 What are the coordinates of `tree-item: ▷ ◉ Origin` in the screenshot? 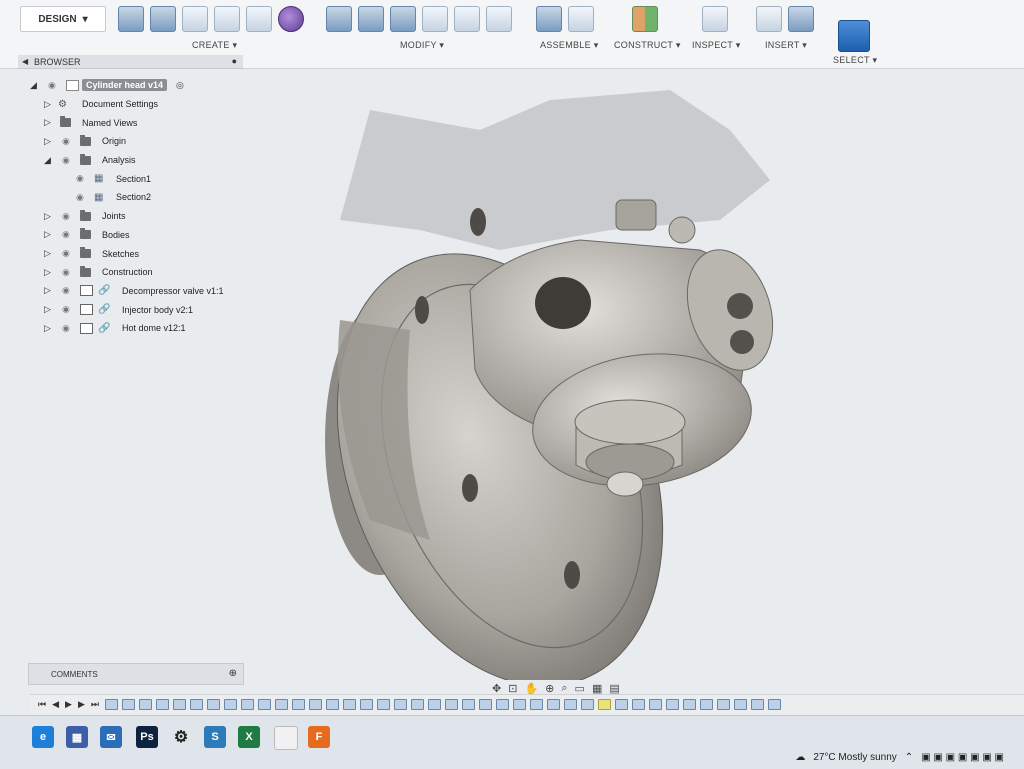 It's located at (141, 141).